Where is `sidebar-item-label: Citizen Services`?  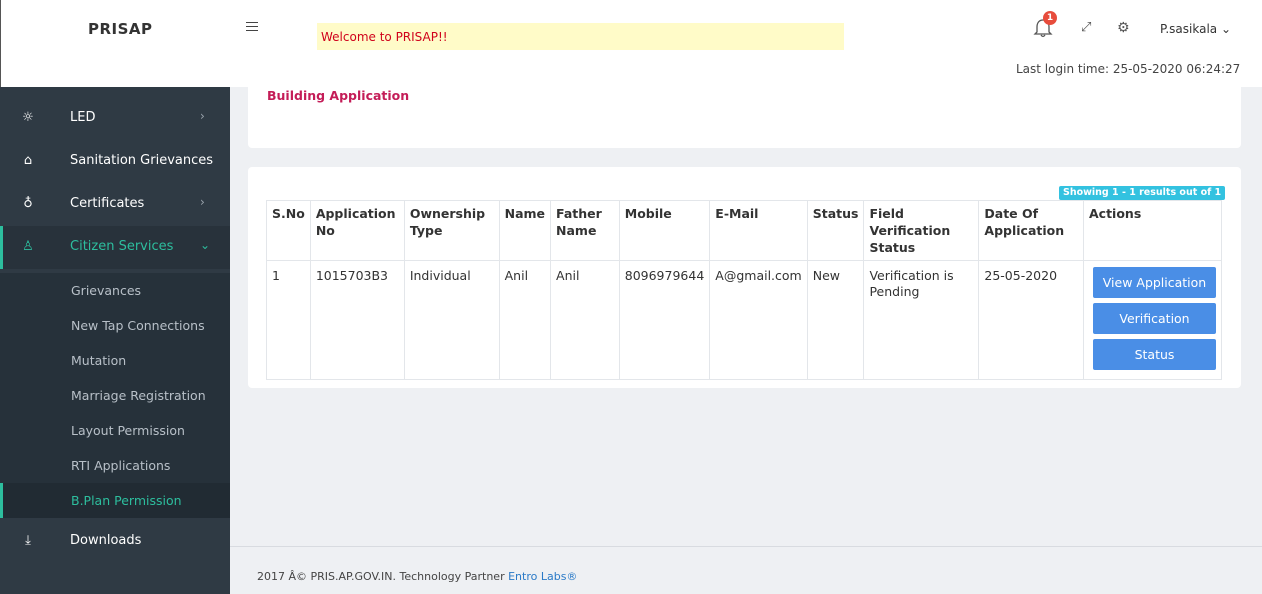
sidebar-item-label: Citizen Services is located at coordinates (122, 246).